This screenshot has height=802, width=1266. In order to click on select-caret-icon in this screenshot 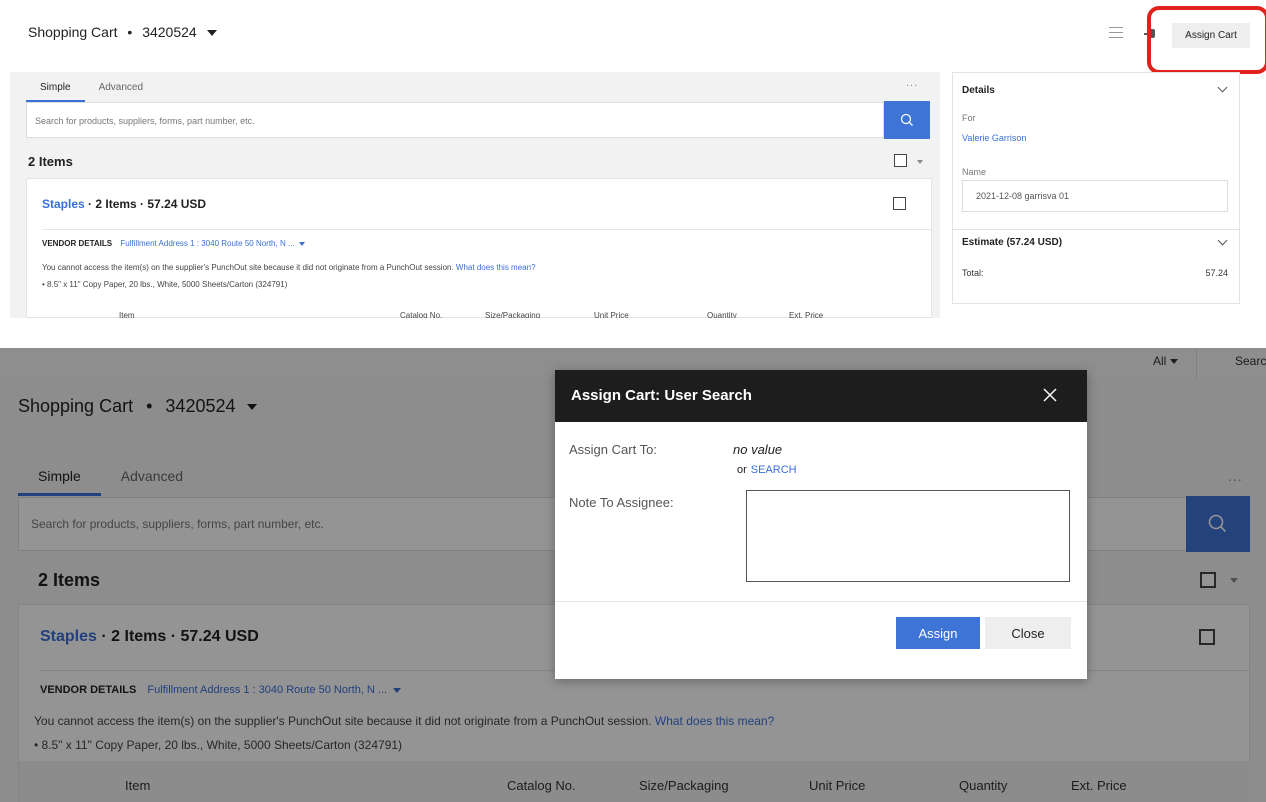, I will do `click(920, 162)`.